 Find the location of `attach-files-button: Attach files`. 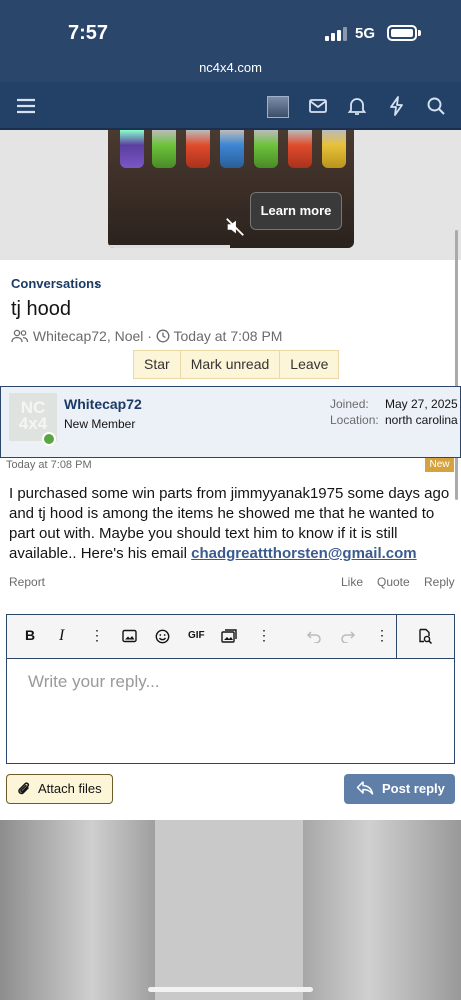

attach-files-button: Attach files is located at coordinates (59, 789).